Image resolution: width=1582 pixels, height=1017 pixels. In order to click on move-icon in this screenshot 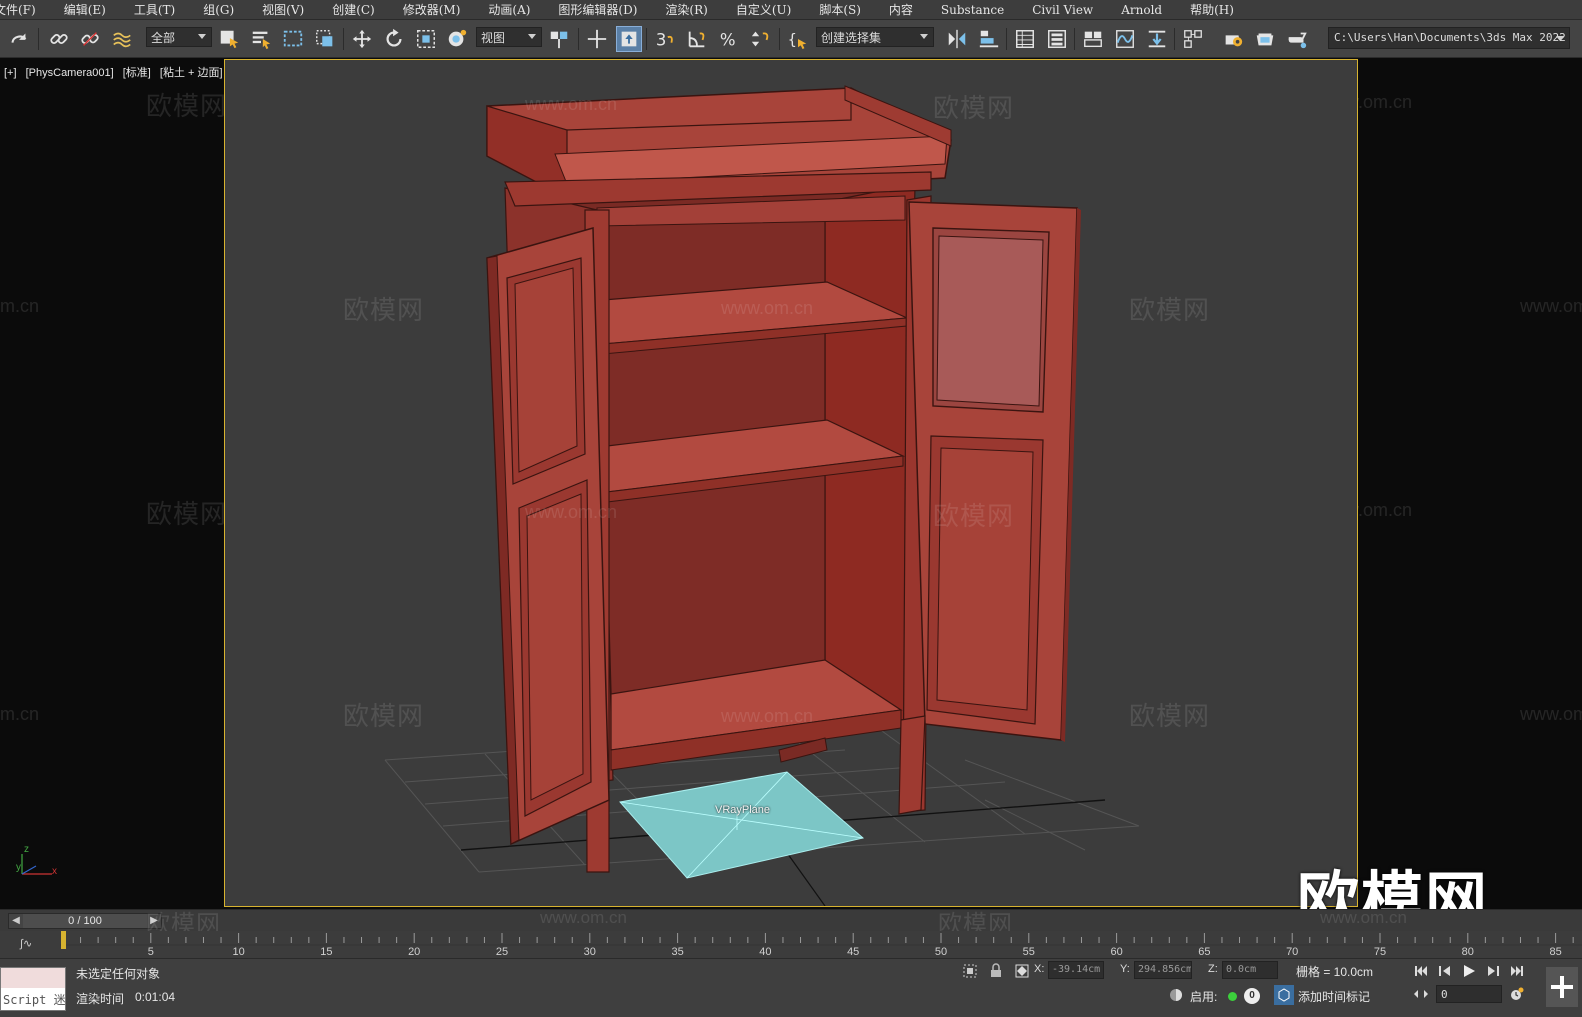, I will do `click(362, 39)`.